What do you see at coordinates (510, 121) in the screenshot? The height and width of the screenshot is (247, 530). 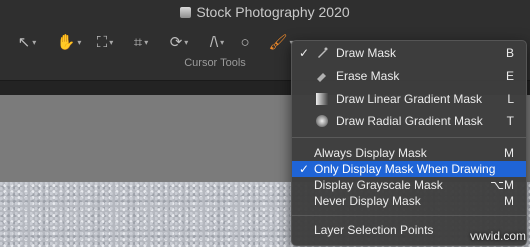 I see `menu-item-shortcut: T` at bounding box center [510, 121].